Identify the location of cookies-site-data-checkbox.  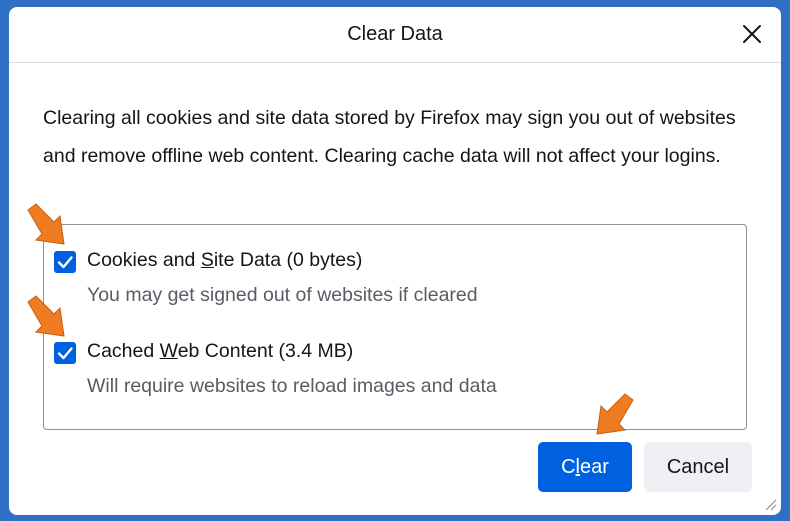
(65, 262).